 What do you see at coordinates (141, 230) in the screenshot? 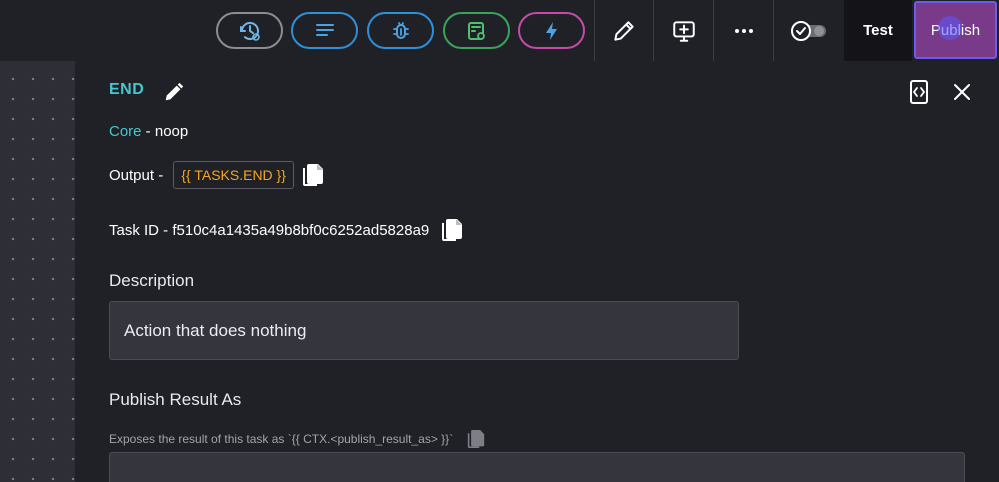
I see `task-id-label: Task ID -` at bounding box center [141, 230].